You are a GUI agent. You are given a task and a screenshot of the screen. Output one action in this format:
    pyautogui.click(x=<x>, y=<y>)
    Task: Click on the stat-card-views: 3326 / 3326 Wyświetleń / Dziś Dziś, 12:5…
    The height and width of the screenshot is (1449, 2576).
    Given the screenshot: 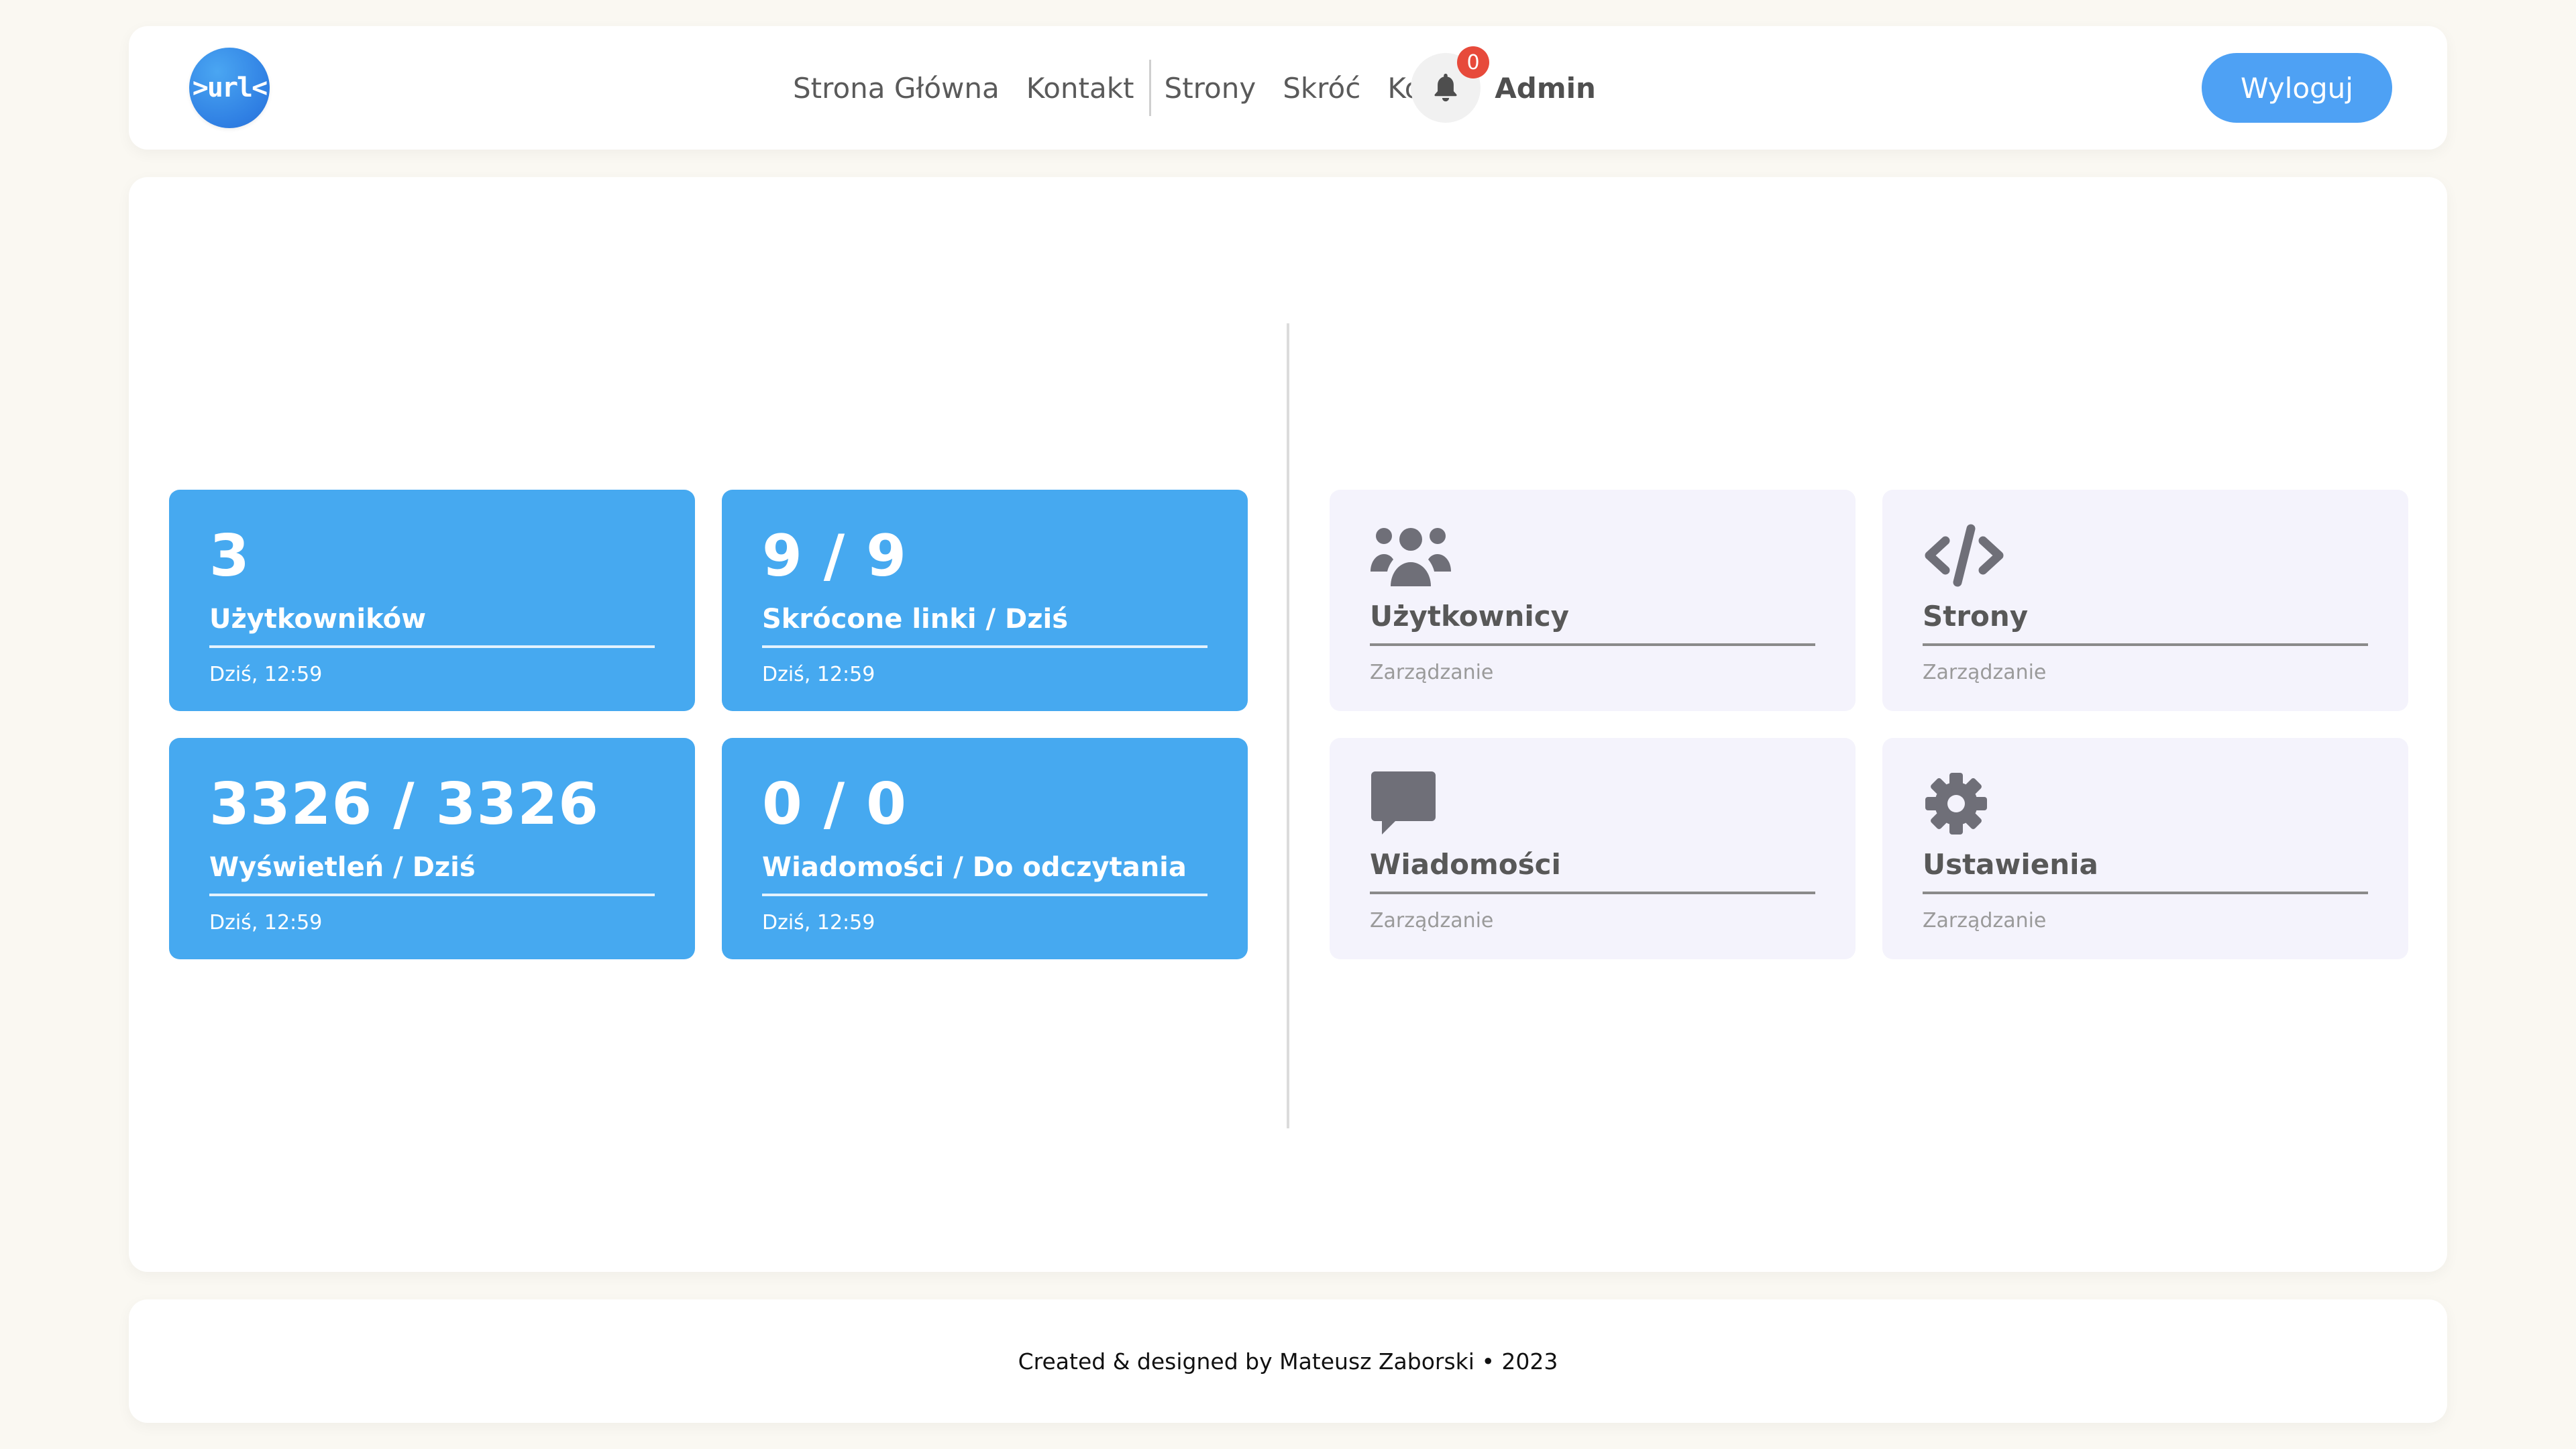 What is the action you would take?
    pyautogui.click(x=432, y=848)
    